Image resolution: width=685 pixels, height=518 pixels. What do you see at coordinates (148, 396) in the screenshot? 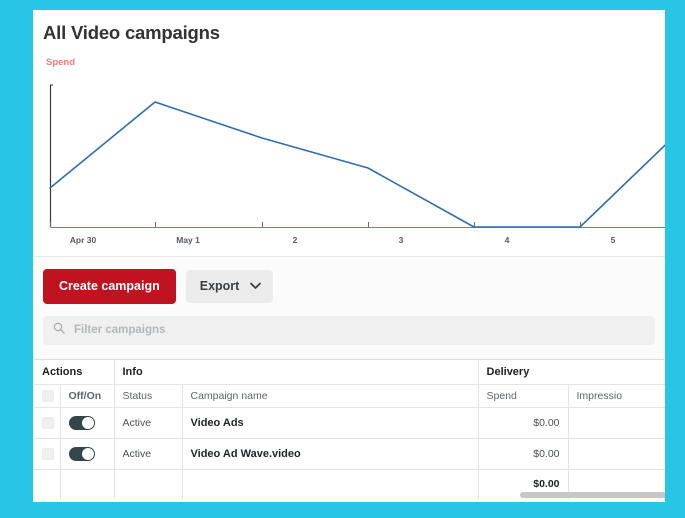
I see `column-header-status: Status` at bounding box center [148, 396].